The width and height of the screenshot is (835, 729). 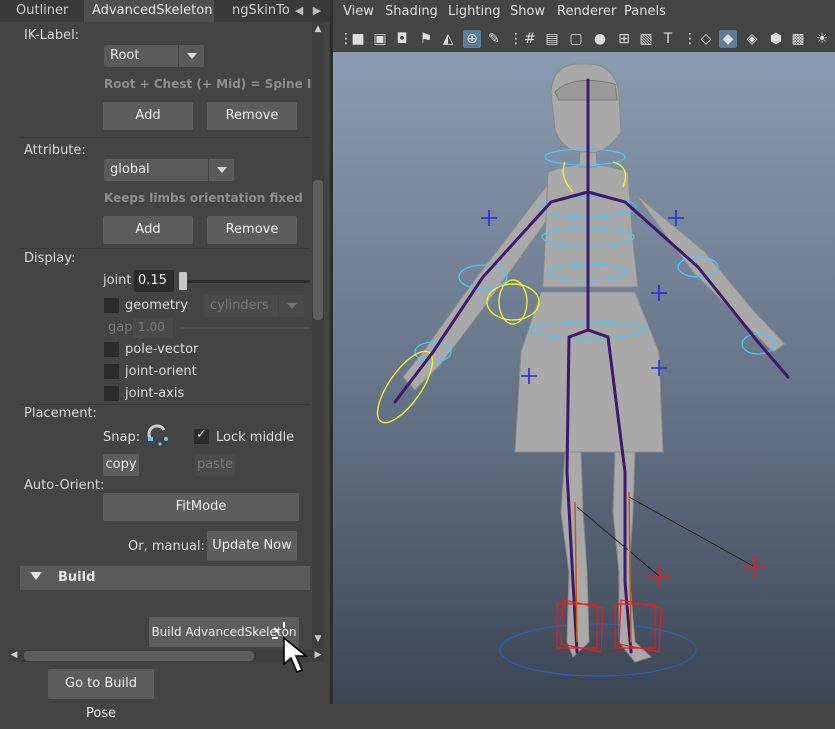 What do you see at coordinates (111, 393) in the screenshot?
I see `joint-axis-checkbox` at bounding box center [111, 393].